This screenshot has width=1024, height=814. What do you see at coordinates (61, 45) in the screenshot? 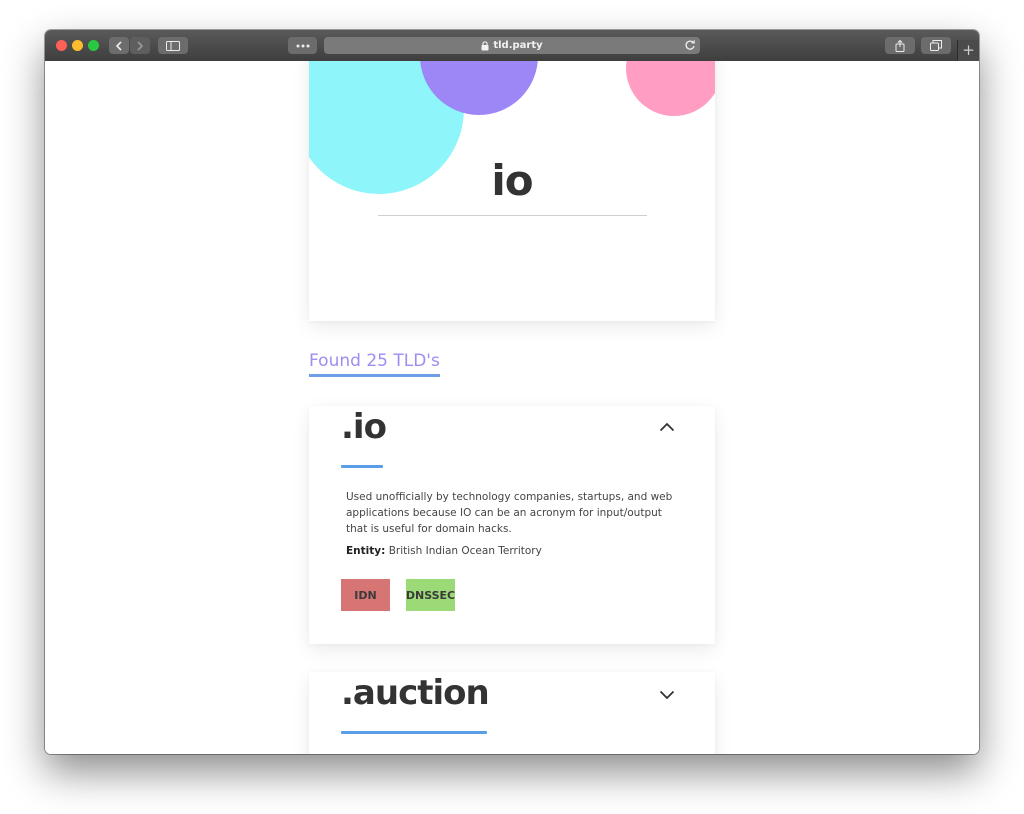
I see `close-window-button` at bounding box center [61, 45].